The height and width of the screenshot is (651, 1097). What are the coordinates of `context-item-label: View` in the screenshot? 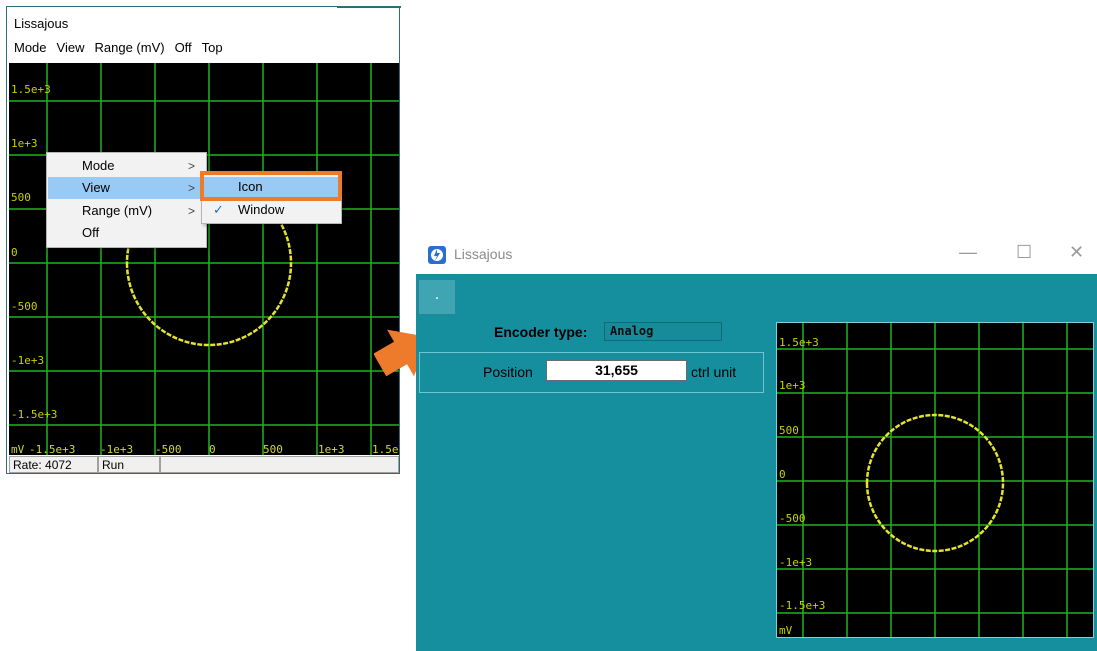 It's located at (96, 187).